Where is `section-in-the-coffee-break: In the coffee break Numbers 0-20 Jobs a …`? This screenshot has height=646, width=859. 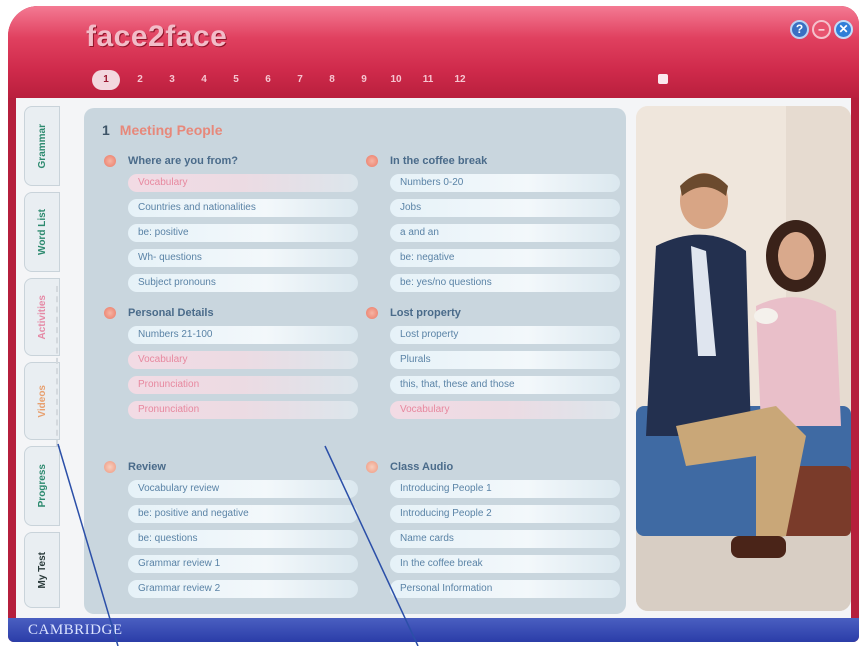
section-in-the-coffee-break: In the coffee break Numbers 0-20 Jobs a … is located at coordinates (493, 225).